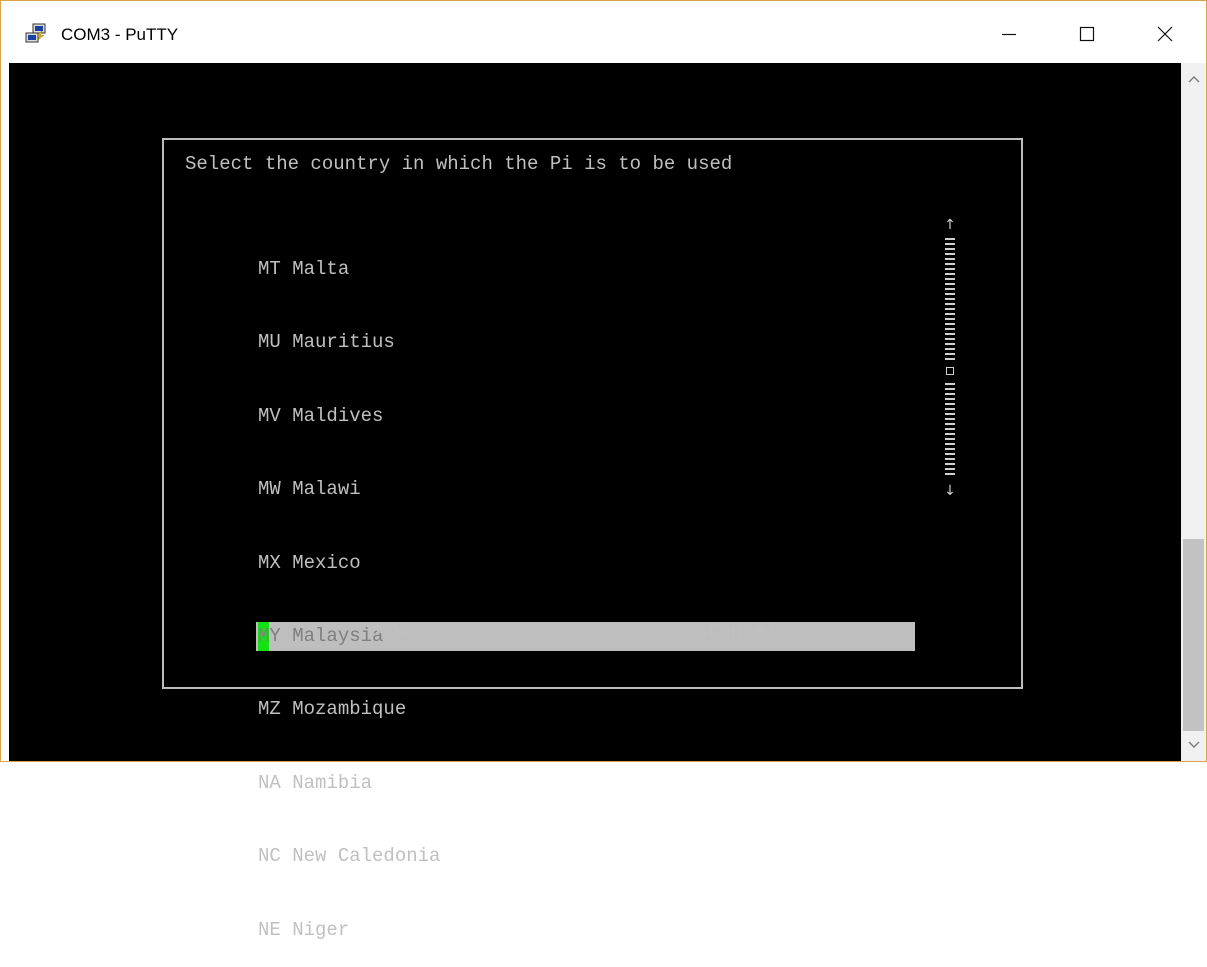 The image size is (1207, 967). What do you see at coordinates (603, 32) in the screenshot?
I see `title-bar: COM3 - PuTTY` at bounding box center [603, 32].